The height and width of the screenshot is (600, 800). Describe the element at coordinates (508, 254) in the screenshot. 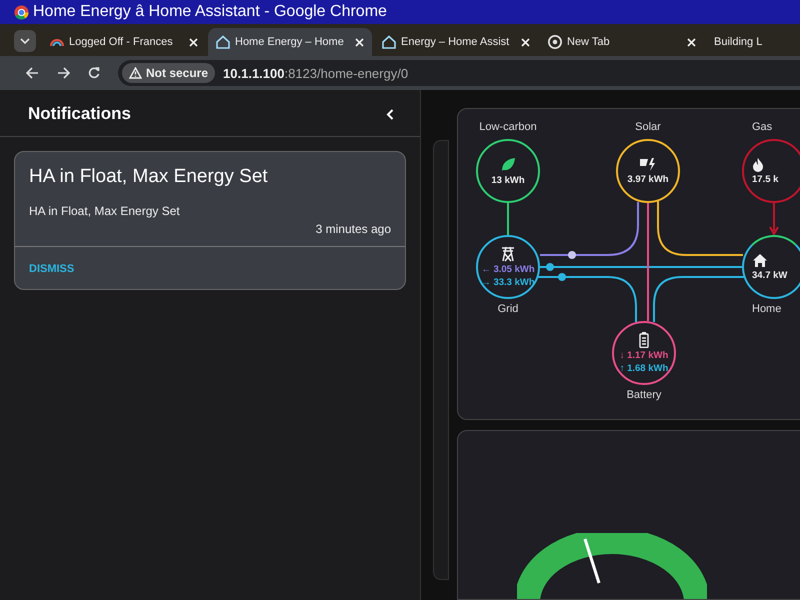

I see `power-tower-icon` at that location.